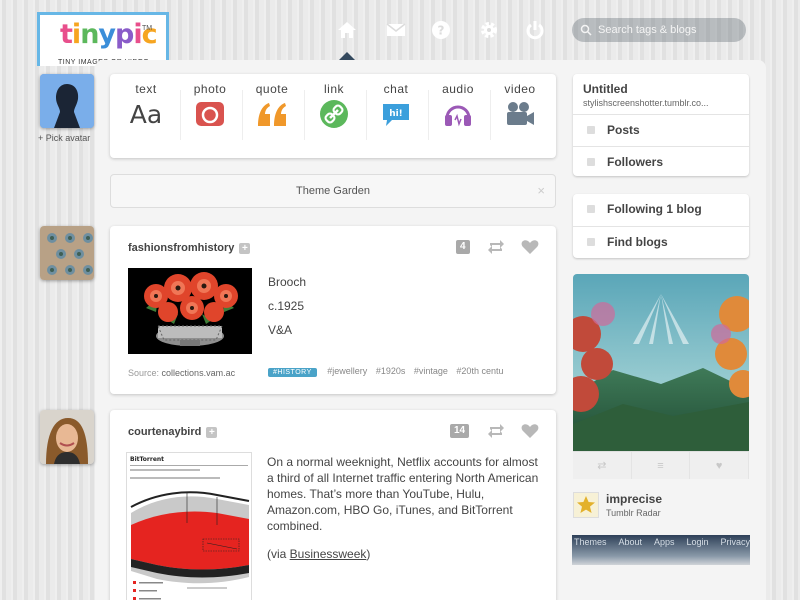 The height and width of the screenshot is (600, 800). What do you see at coordinates (287, 282) in the screenshot?
I see `caption-line: Brooch` at bounding box center [287, 282].